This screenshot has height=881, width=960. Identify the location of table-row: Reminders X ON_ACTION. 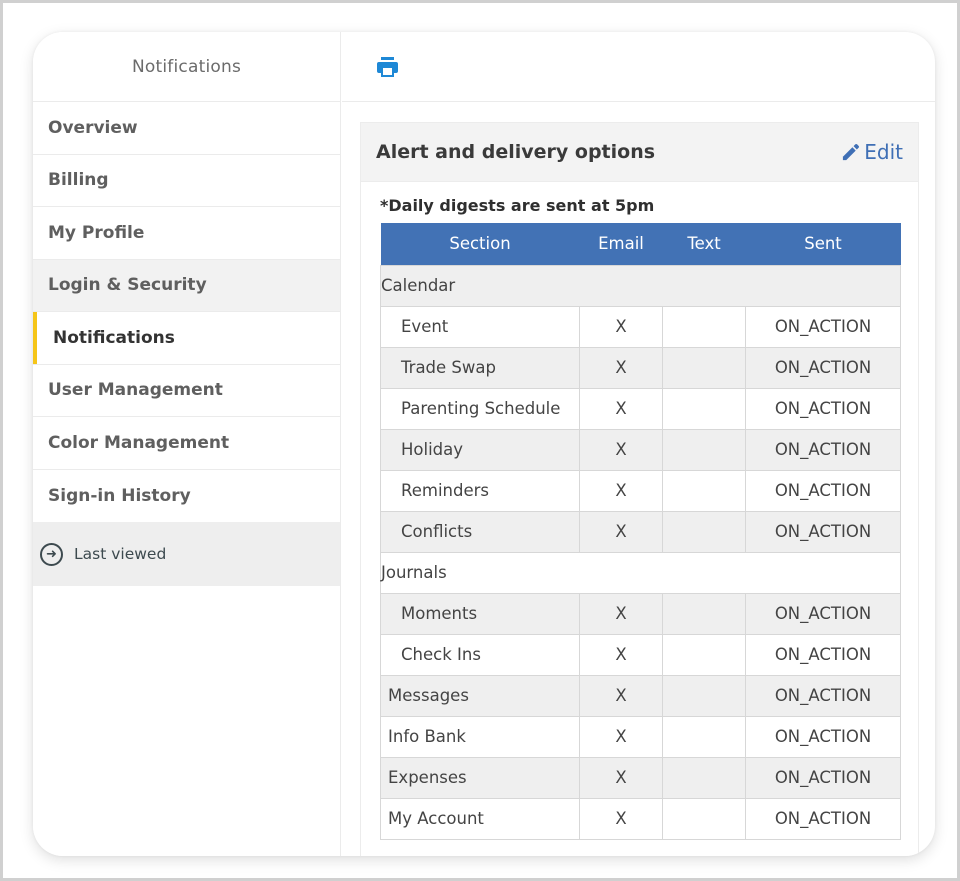
(640, 490).